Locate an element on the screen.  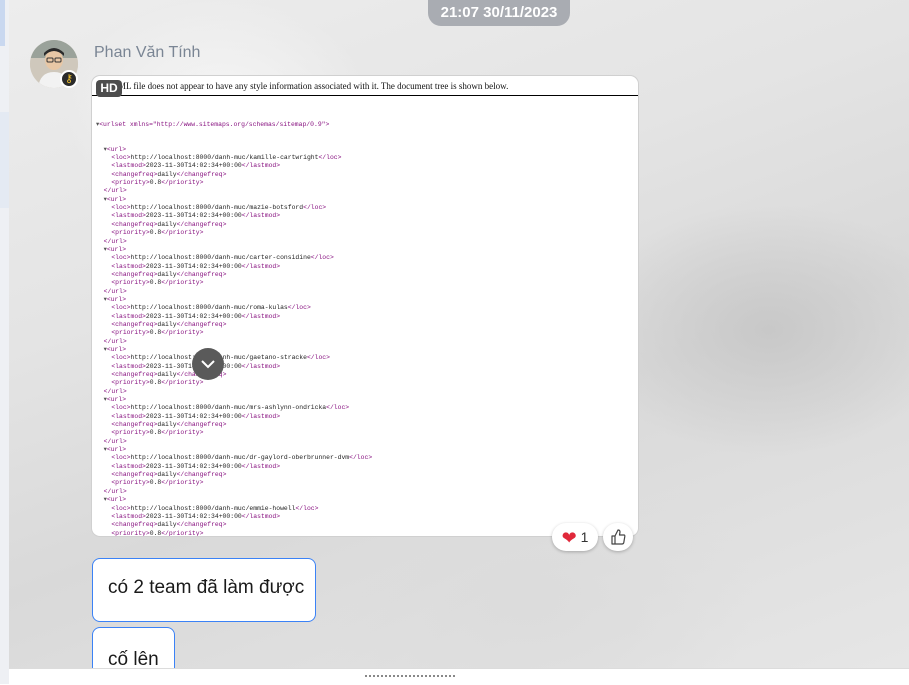
timestamp-badge: 21:07 30/11/2023 is located at coordinates (499, 13).